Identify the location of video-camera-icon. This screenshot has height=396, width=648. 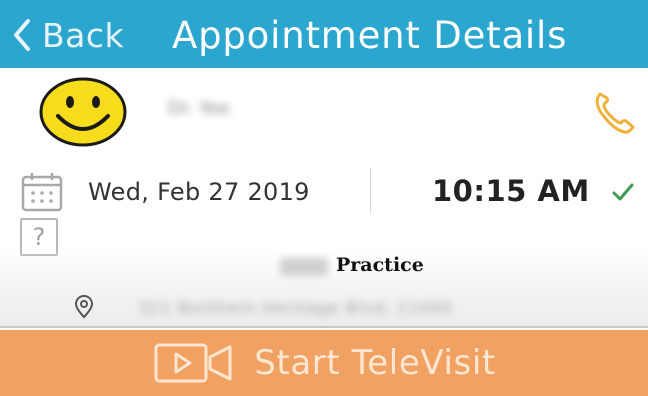
(193, 363).